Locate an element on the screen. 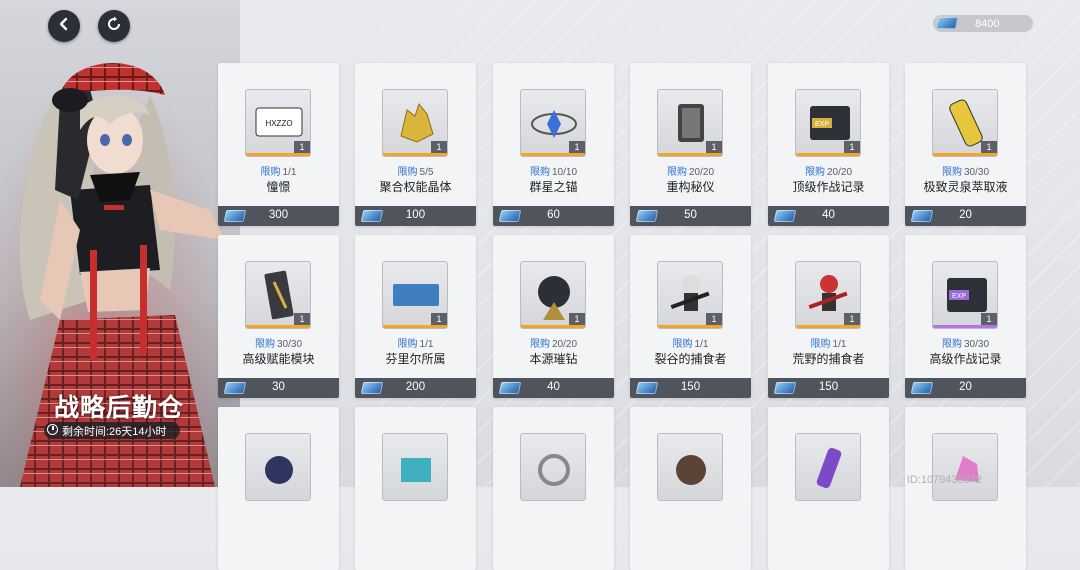 The height and width of the screenshot is (570, 1080). buy-button: 50 is located at coordinates (690, 216).